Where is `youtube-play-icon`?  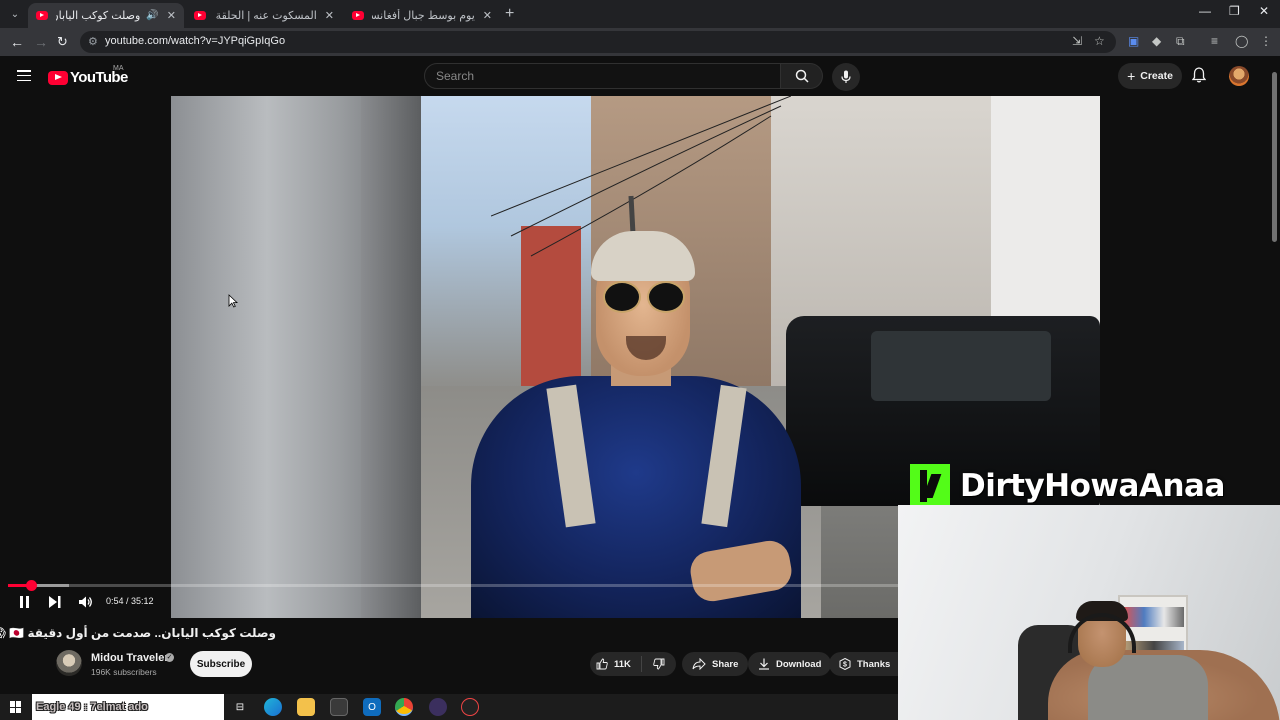
youtube-play-icon is located at coordinates (58, 77).